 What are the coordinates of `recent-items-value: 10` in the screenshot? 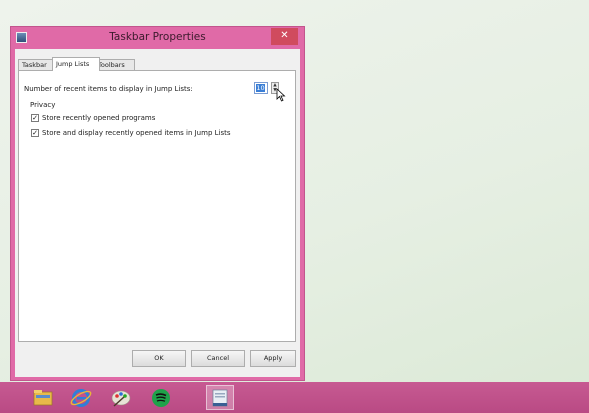 It's located at (260, 88).